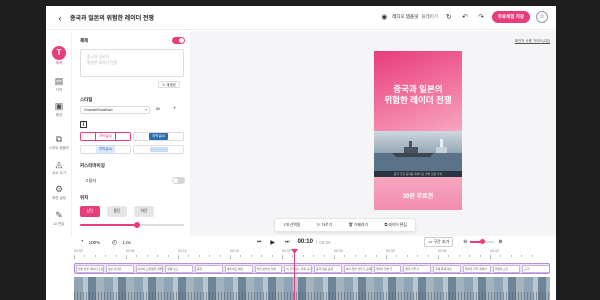 This screenshot has width=600, height=300. What do you see at coordinates (259, 242) in the screenshot?
I see `skip-back-icon: ⏮` at bounding box center [259, 242].